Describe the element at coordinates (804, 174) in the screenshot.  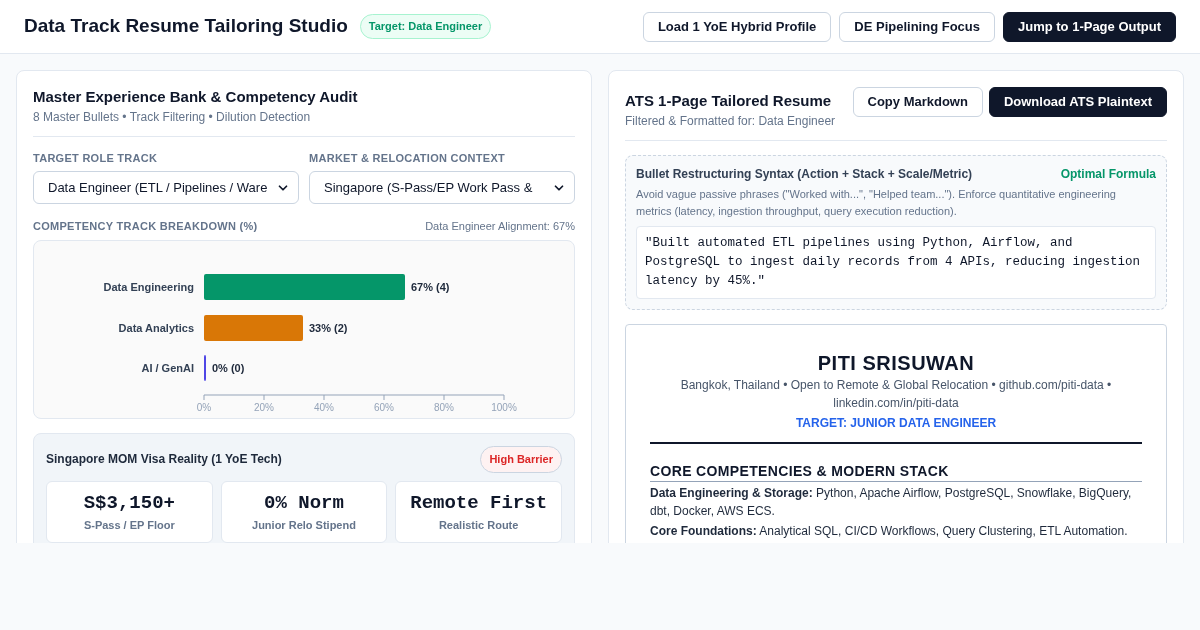
I see `syntax-title: Bullet Restructuring Syntax (Action + Stack + Scale/Metric)` at that location.